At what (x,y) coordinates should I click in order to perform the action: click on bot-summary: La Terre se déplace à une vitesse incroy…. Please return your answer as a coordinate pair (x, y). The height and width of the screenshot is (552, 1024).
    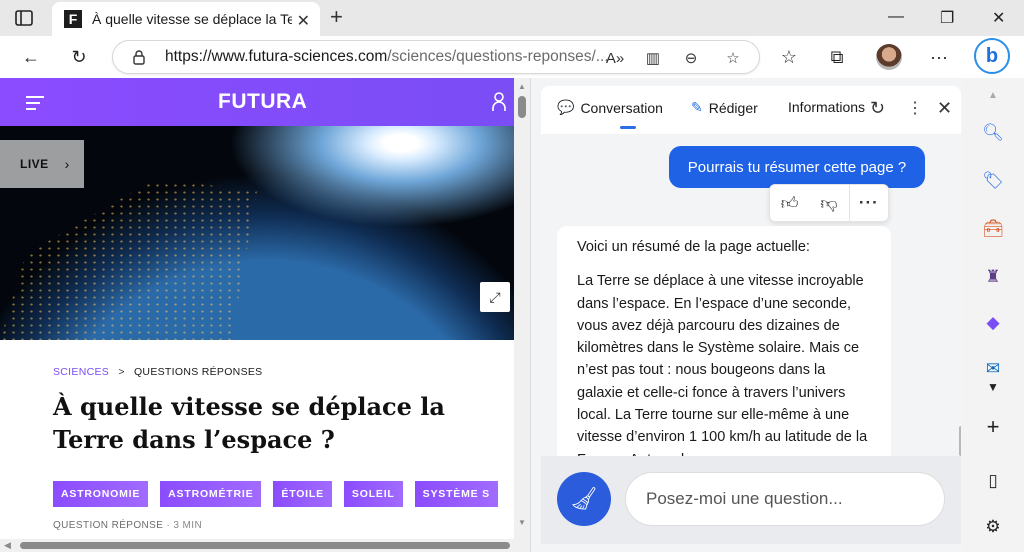
    Looking at the image, I should click on (722, 364).